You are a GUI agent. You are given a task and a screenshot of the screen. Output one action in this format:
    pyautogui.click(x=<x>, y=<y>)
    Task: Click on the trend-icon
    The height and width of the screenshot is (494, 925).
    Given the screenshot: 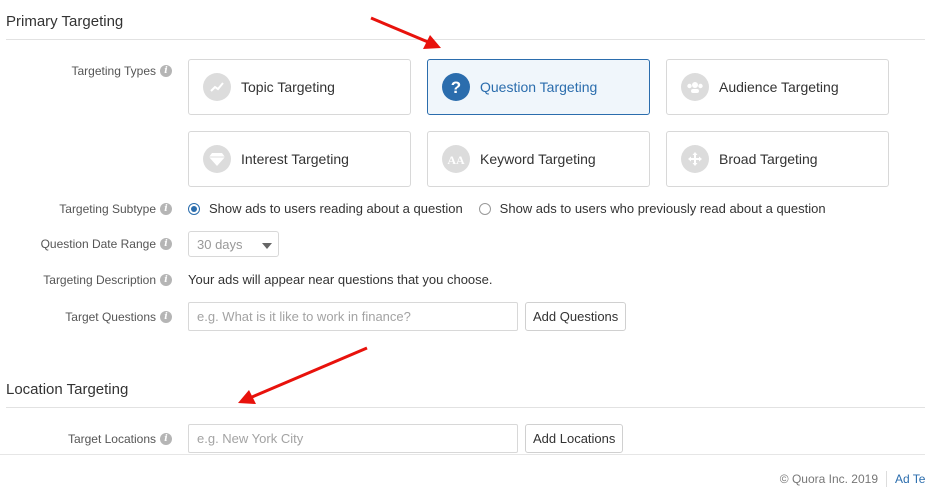 What is the action you would take?
    pyautogui.click(x=217, y=87)
    